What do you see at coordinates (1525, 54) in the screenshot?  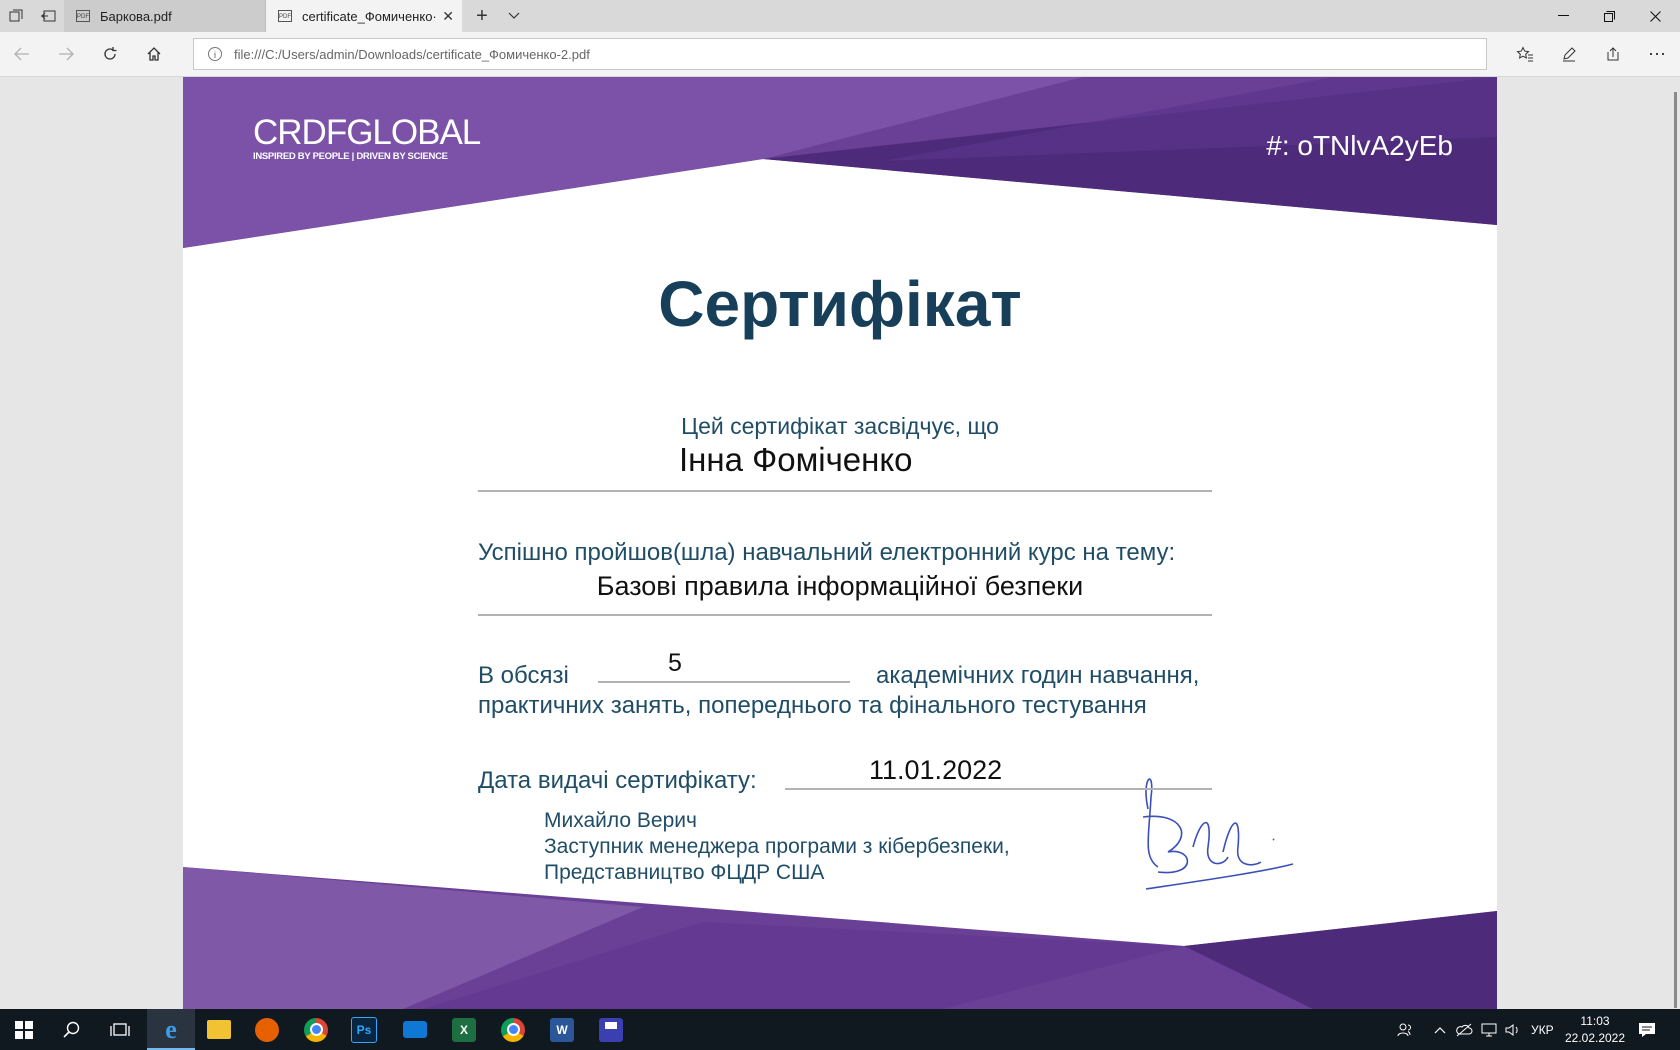 I see `favorites-icon` at bounding box center [1525, 54].